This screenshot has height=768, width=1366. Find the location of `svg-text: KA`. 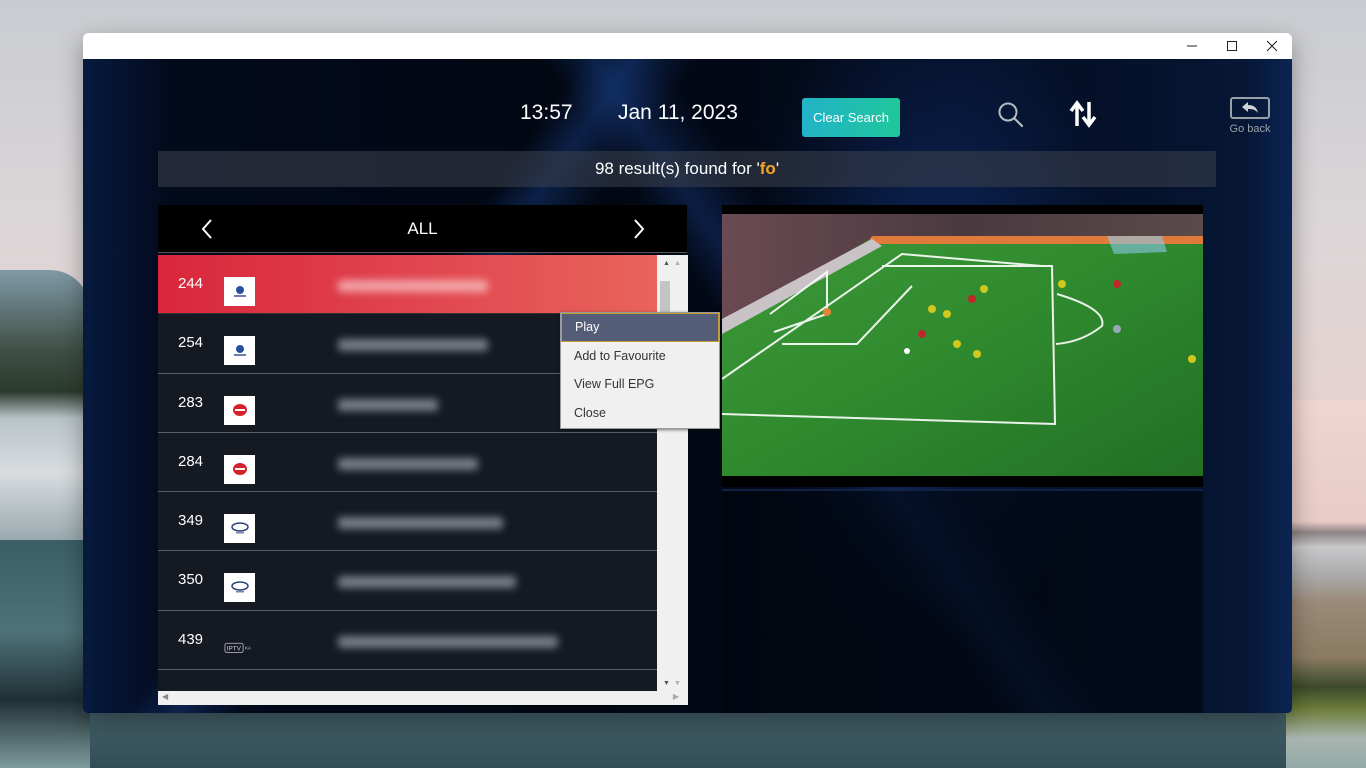

svg-text: KA is located at coordinates (248, 648).